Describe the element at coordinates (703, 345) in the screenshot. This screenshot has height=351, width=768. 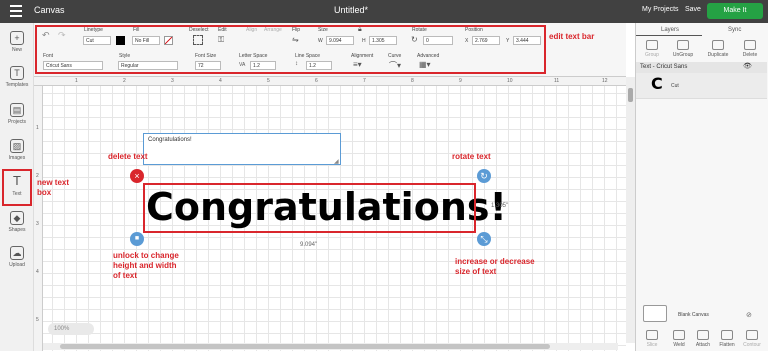
I see `attach-label: Attach` at that location.